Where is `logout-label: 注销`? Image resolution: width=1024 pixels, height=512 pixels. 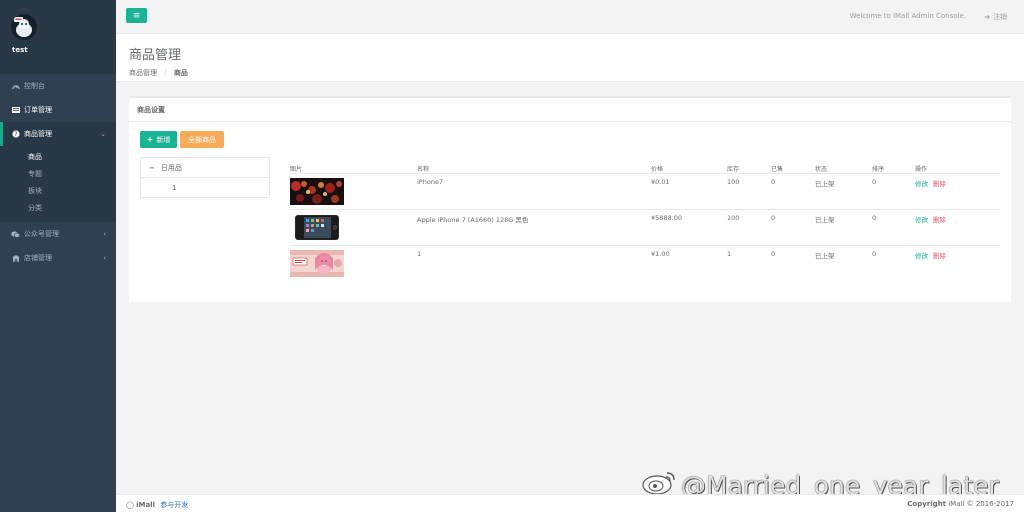
logout-label: 注销 is located at coordinates (1000, 17).